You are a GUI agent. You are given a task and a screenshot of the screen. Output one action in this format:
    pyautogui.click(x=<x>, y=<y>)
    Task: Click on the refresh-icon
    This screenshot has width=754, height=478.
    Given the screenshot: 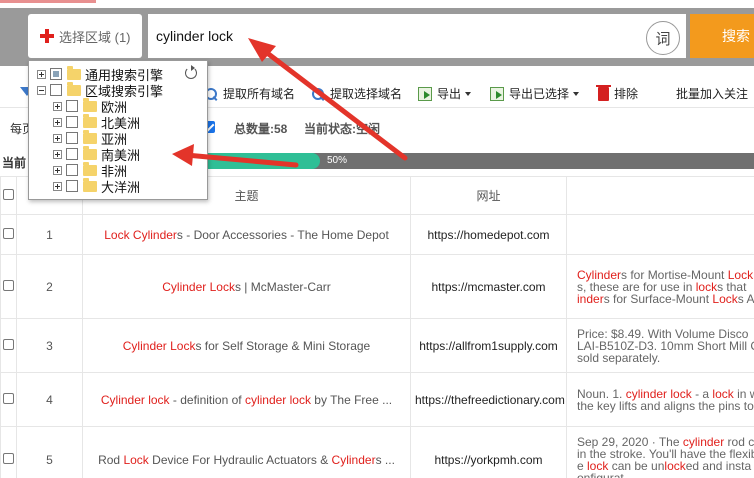 What is the action you would take?
    pyautogui.click(x=191, y=72)
    